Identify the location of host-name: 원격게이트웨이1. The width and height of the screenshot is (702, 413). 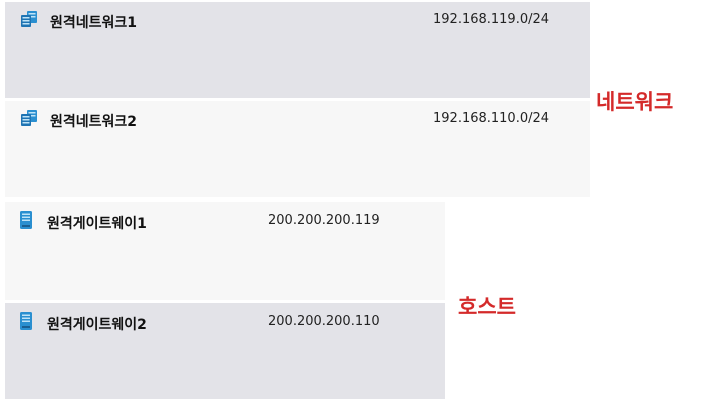
(97, 224).